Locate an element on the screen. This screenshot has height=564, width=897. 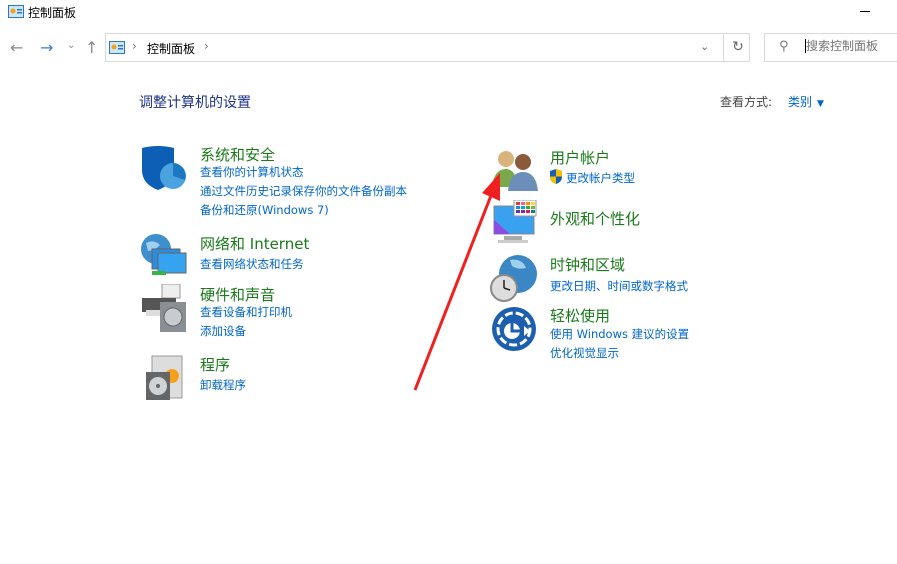
search-icon: ⚲ is located at coordinates (784, 46).